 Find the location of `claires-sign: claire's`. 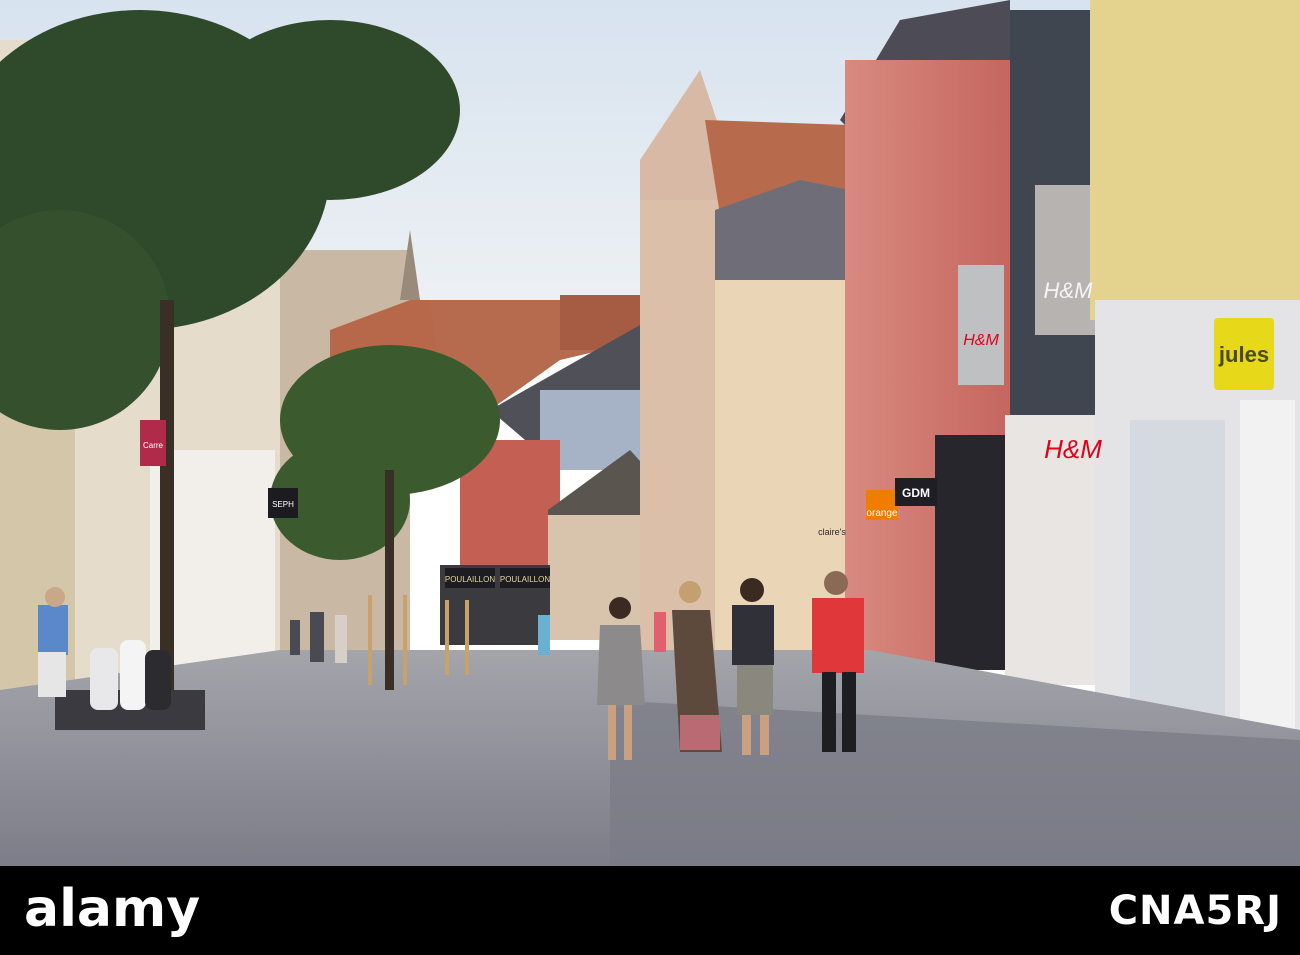

claires-sign: claire's is located at coordinates (832, 532).